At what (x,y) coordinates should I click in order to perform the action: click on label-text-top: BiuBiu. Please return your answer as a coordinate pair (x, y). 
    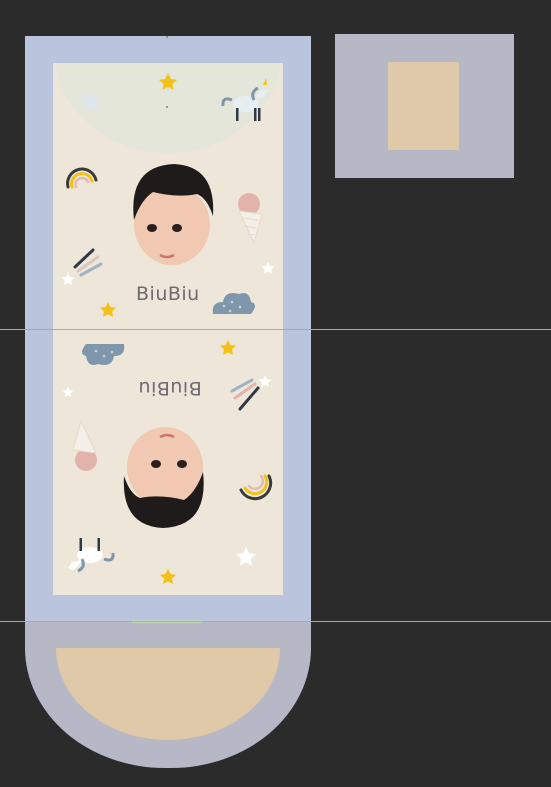
    Looking at the image, I should click on (168, 294).